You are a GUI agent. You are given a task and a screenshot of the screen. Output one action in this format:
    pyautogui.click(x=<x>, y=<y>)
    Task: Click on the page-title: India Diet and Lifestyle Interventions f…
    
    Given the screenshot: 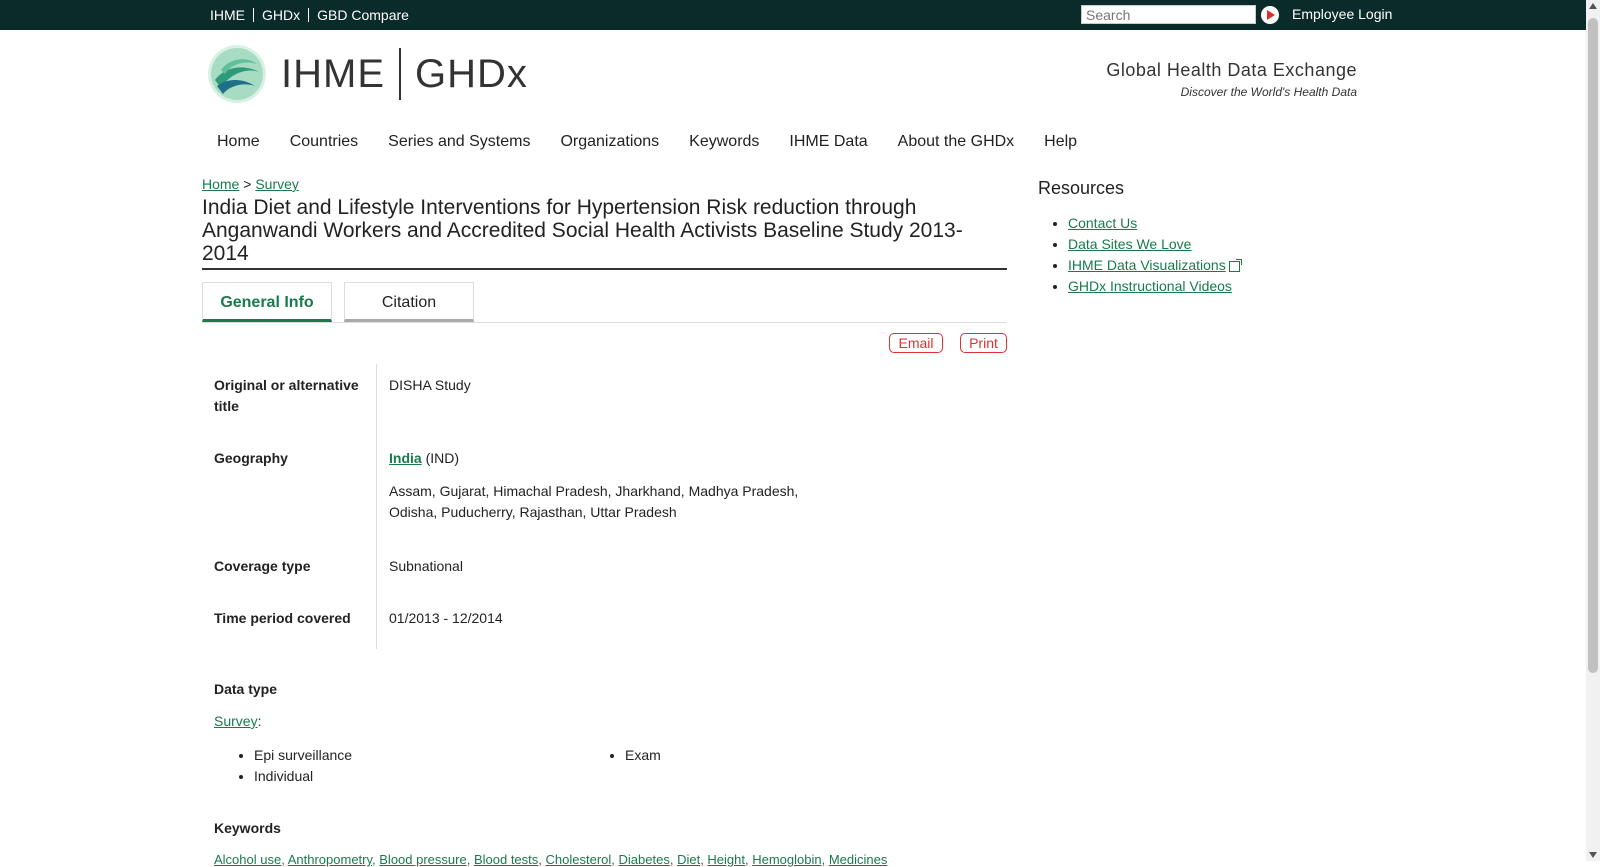 What is the action you would take?
    pyautogui.click(x=604, y=233)
    